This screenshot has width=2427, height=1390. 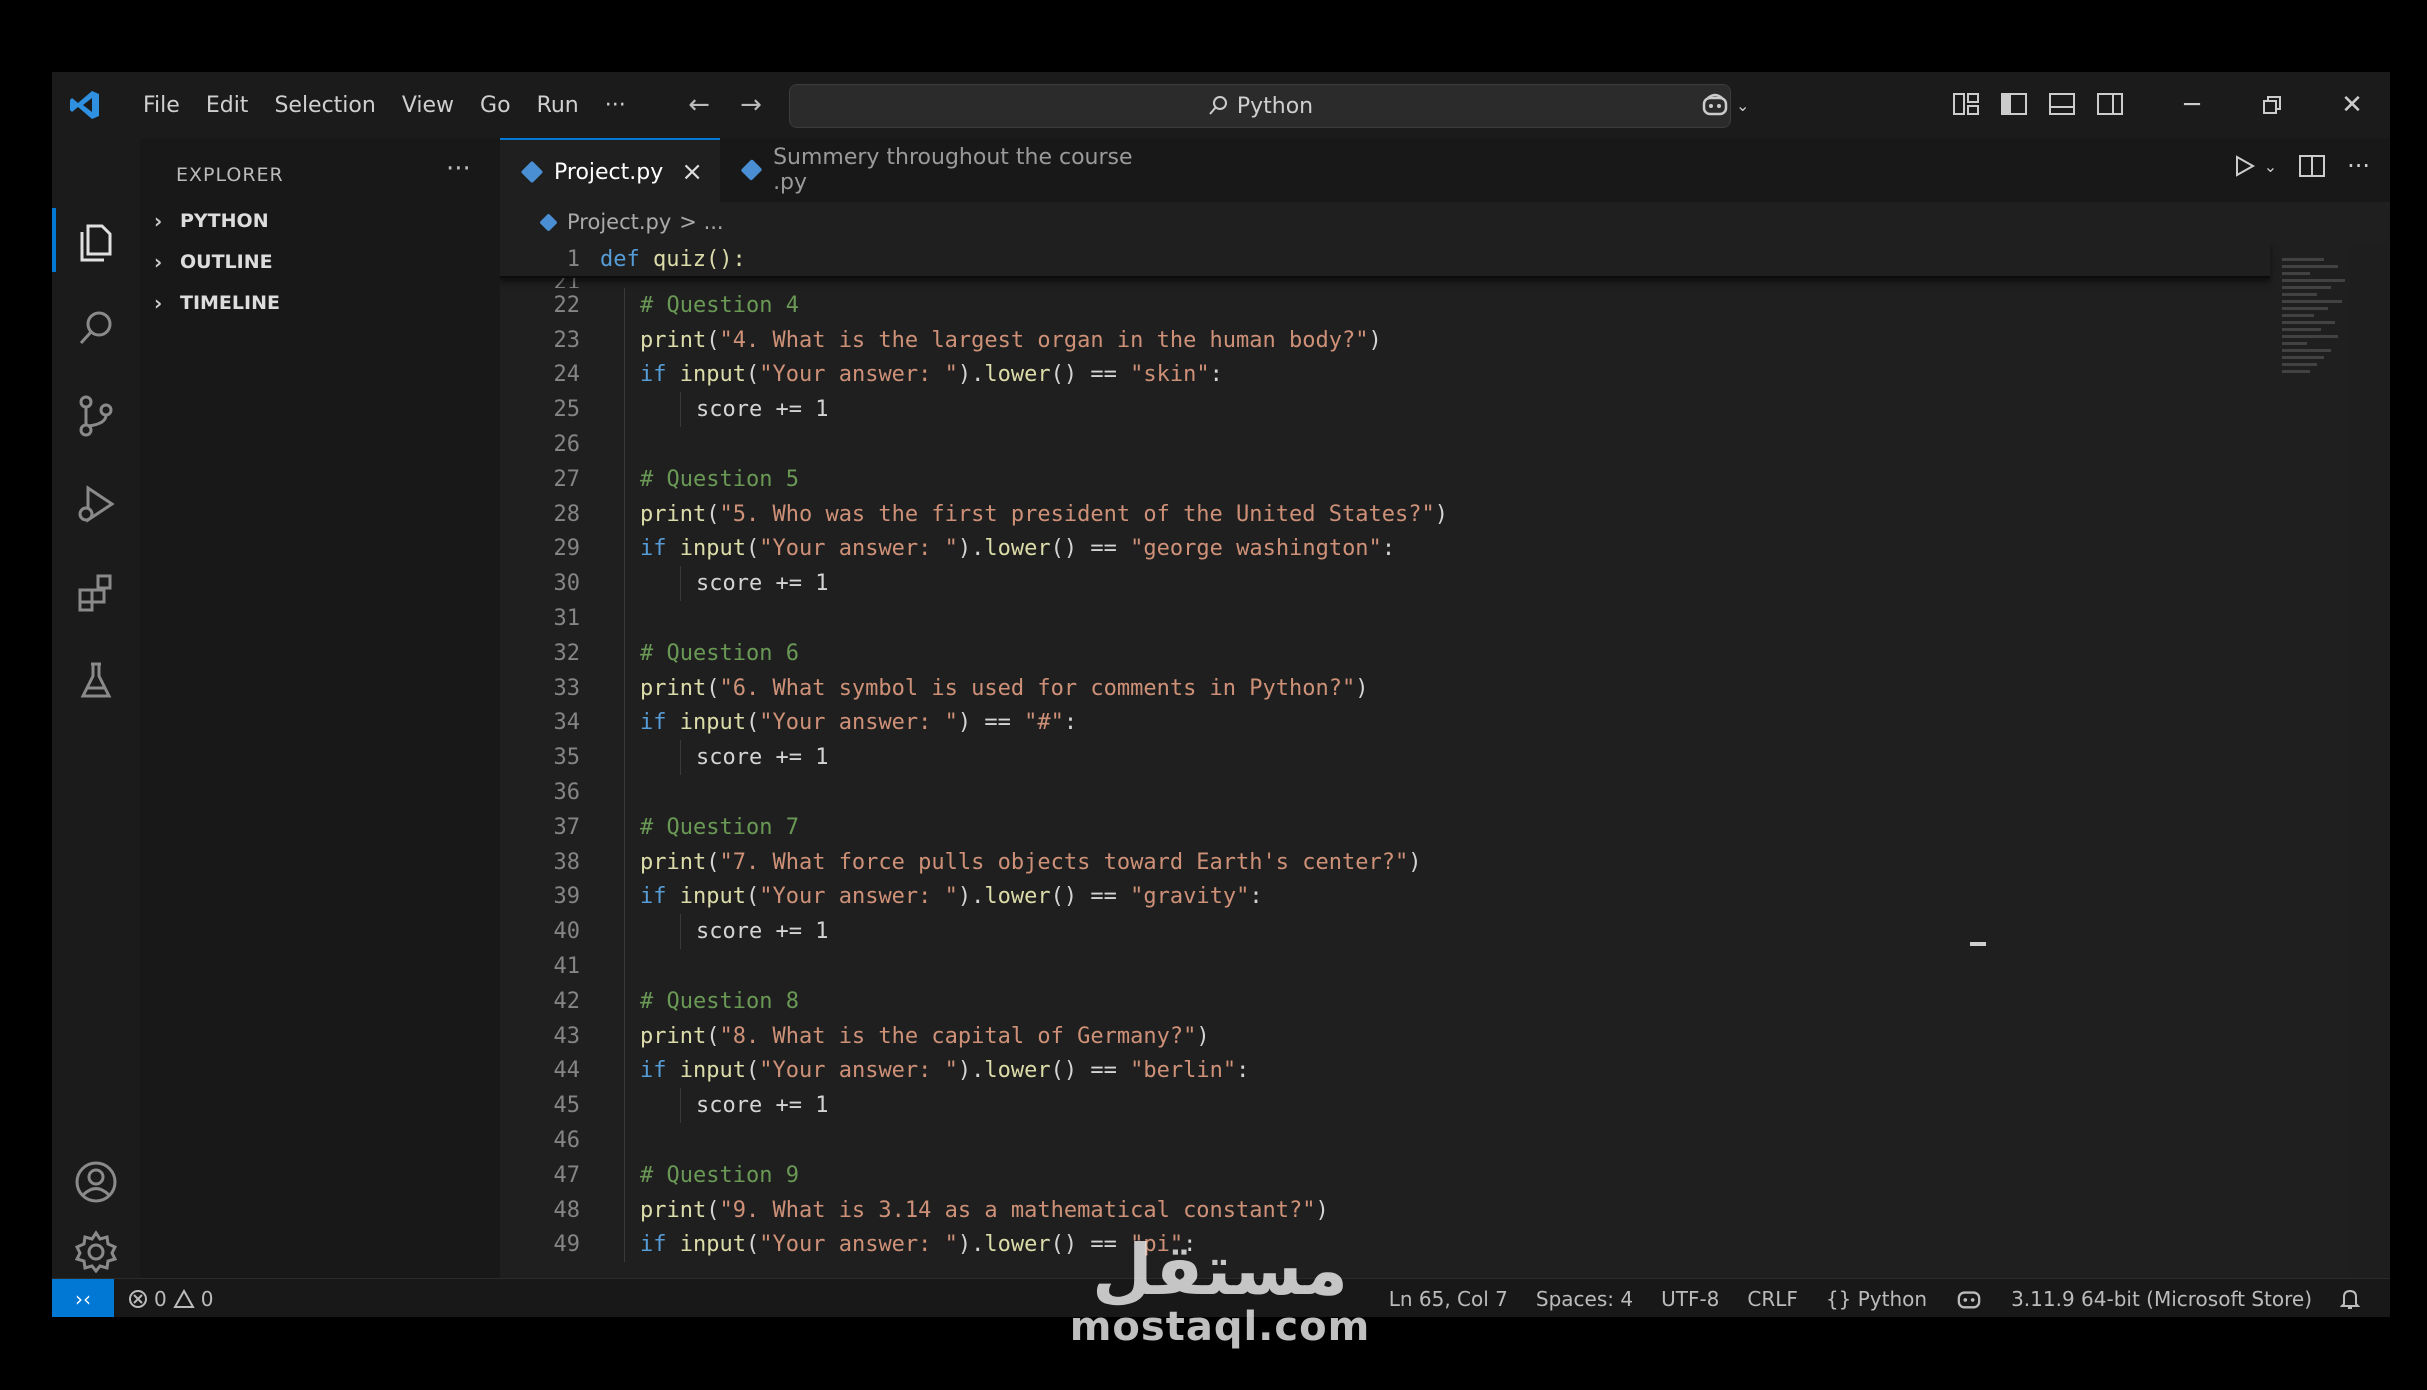 What do you see at coordinates (495, 105) in the screenshot?
I see `menu-go: Go` at bounding box center [495, 105].